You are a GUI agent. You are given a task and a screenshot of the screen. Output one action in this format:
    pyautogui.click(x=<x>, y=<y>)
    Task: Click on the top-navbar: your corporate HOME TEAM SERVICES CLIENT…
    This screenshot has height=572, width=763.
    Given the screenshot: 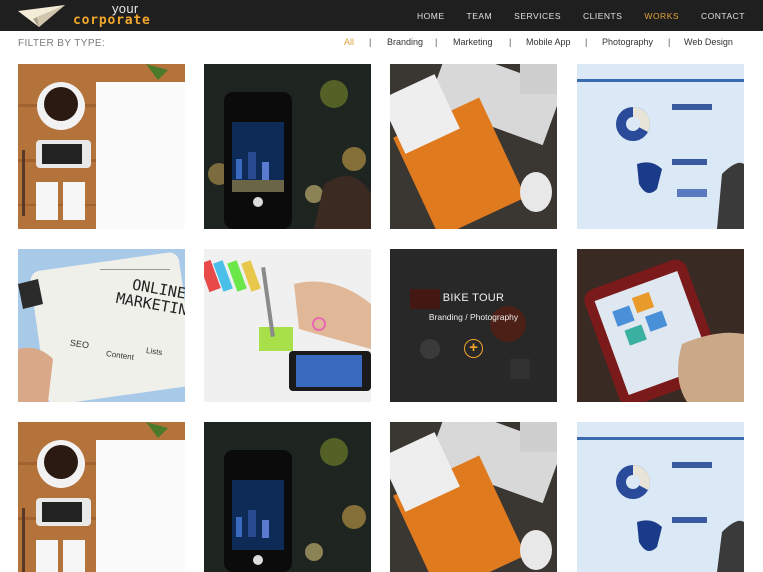 What is the action you would take?
    pyautogui.click(x=381, y=15)
    